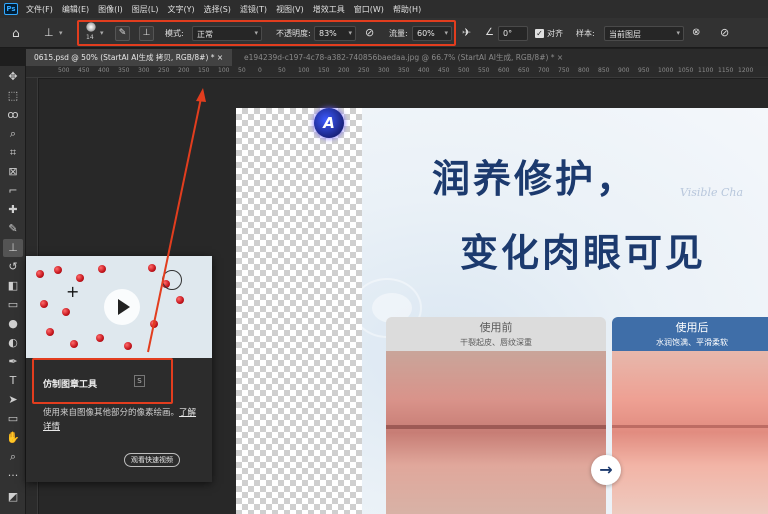  I want to click on annotation-arrow-icon, so click(176, 220).